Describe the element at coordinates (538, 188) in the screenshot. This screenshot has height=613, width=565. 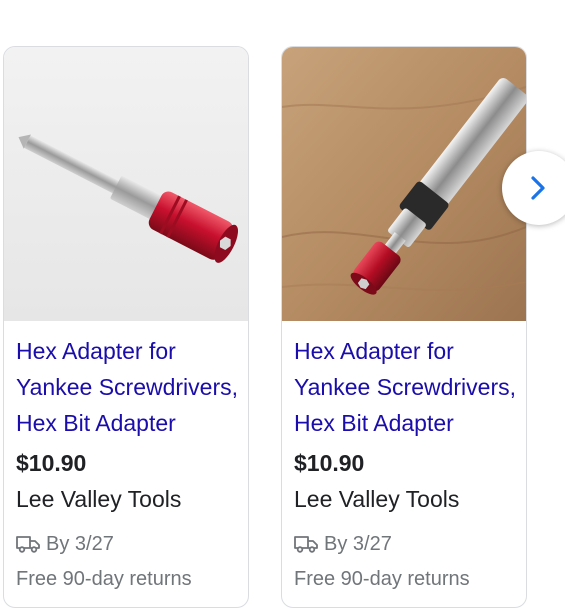
I see `chevron-right-icon` at that location.